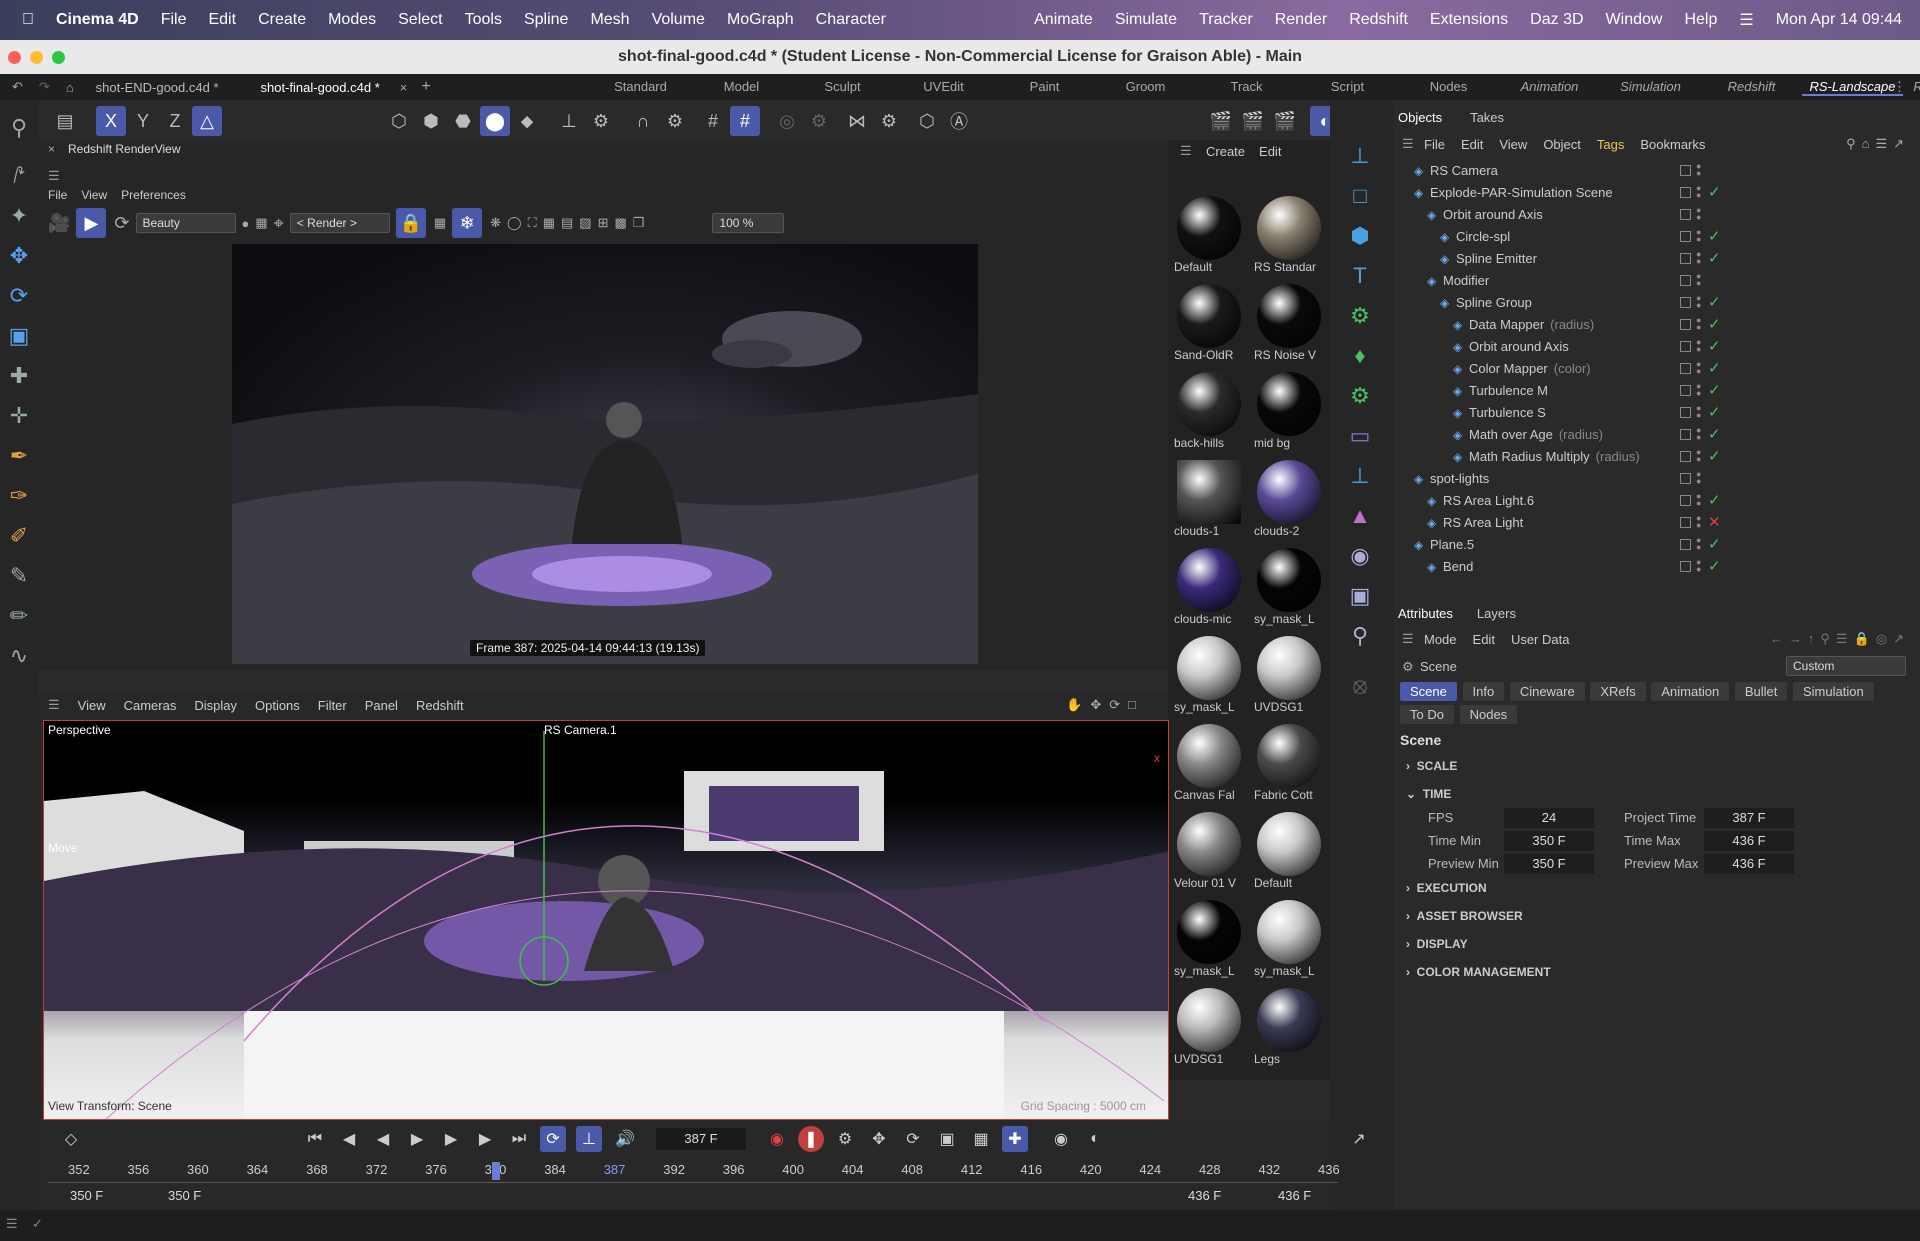 This screenshot has height=1241, width=1920. Describe the element at coordinates (1301, 20) in the screenshot. I see `menu-render: Render` at that location.